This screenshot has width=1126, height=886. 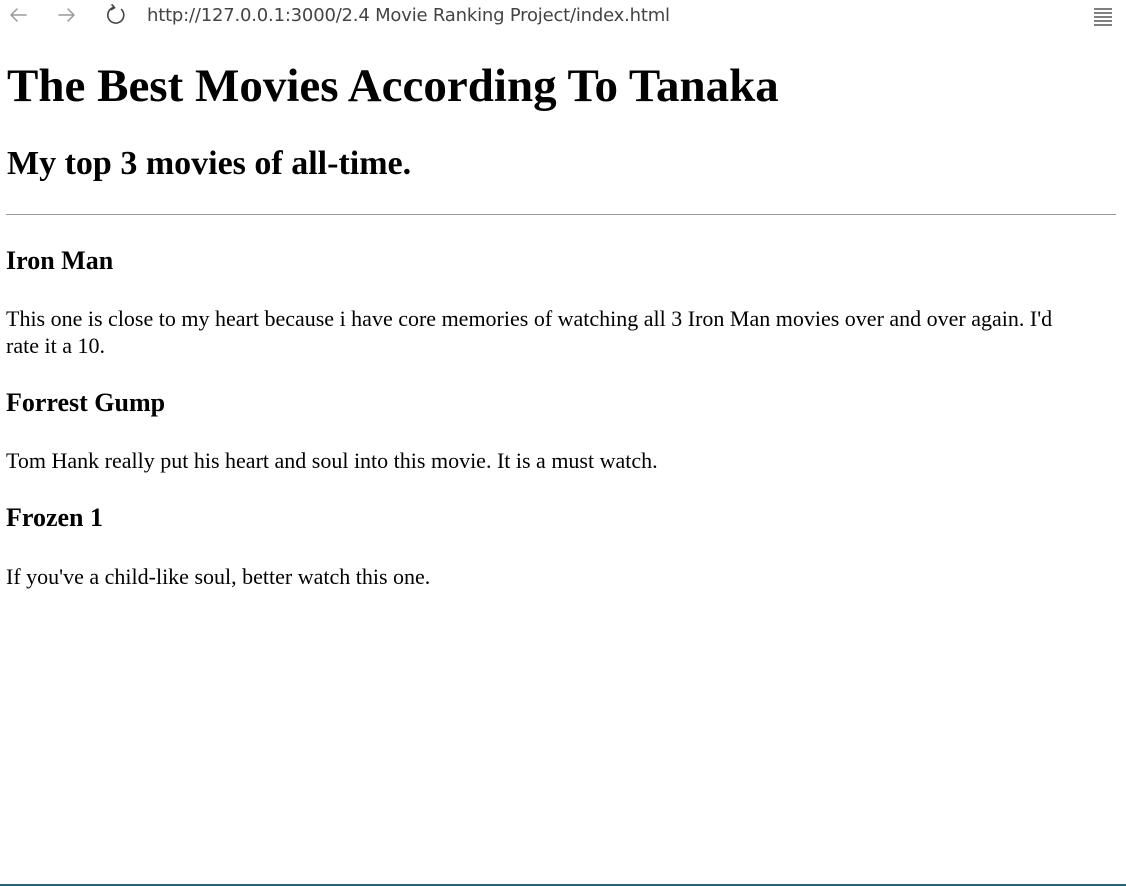 What do you see at coordinates (86, 402) in the screenshot?
I see `movie-title-forrest-gump: Forrest Gump` at bounding box center [86, 402].